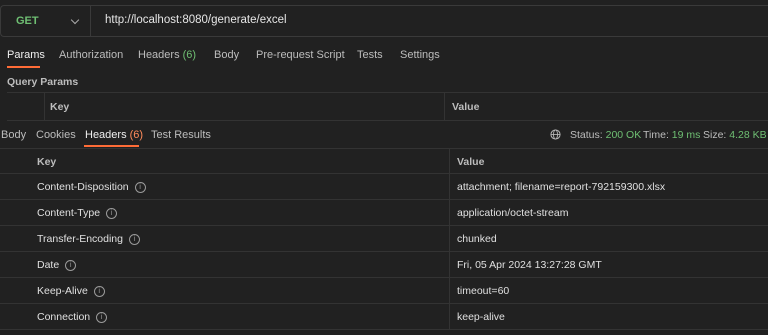 This screenshot has height=335, width=768. What do you see at coordinates (23, 67) in the screenshot?
I see `active-tab-indicator` at bounding box center [23, 67].